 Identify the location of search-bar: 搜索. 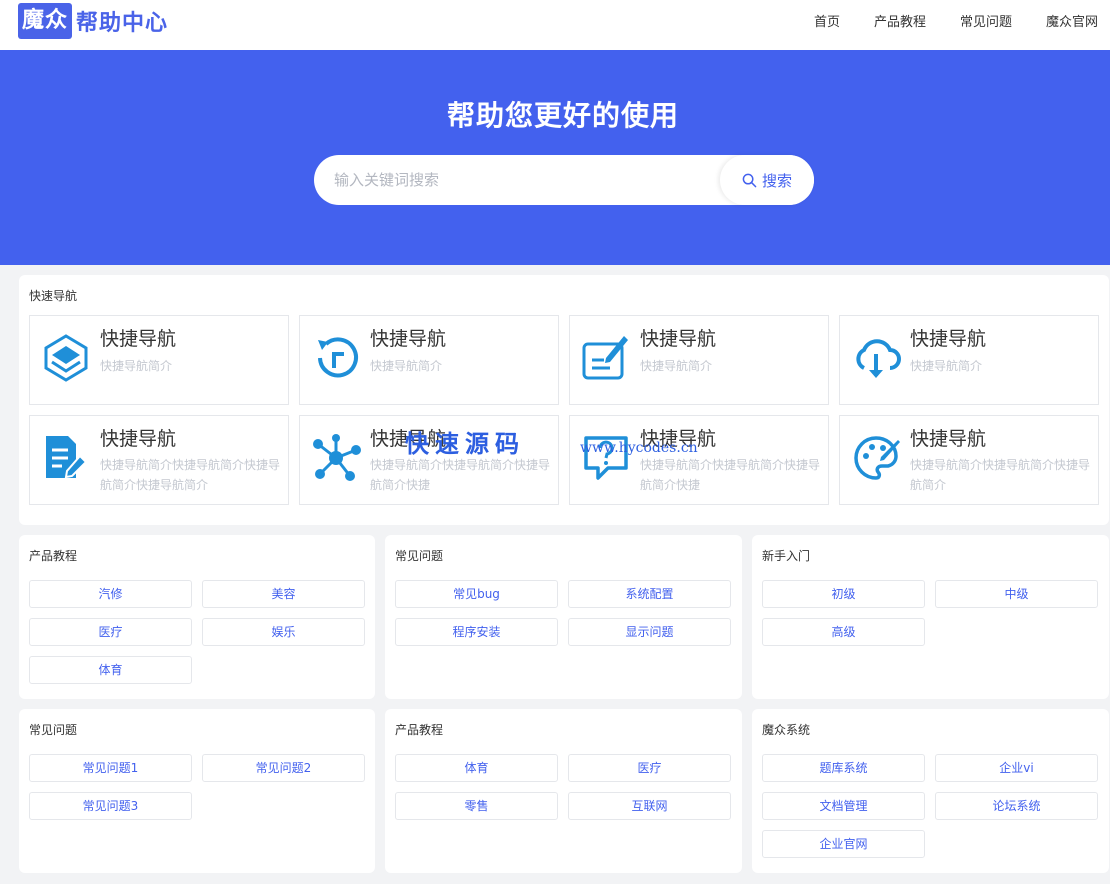
(564, 180).